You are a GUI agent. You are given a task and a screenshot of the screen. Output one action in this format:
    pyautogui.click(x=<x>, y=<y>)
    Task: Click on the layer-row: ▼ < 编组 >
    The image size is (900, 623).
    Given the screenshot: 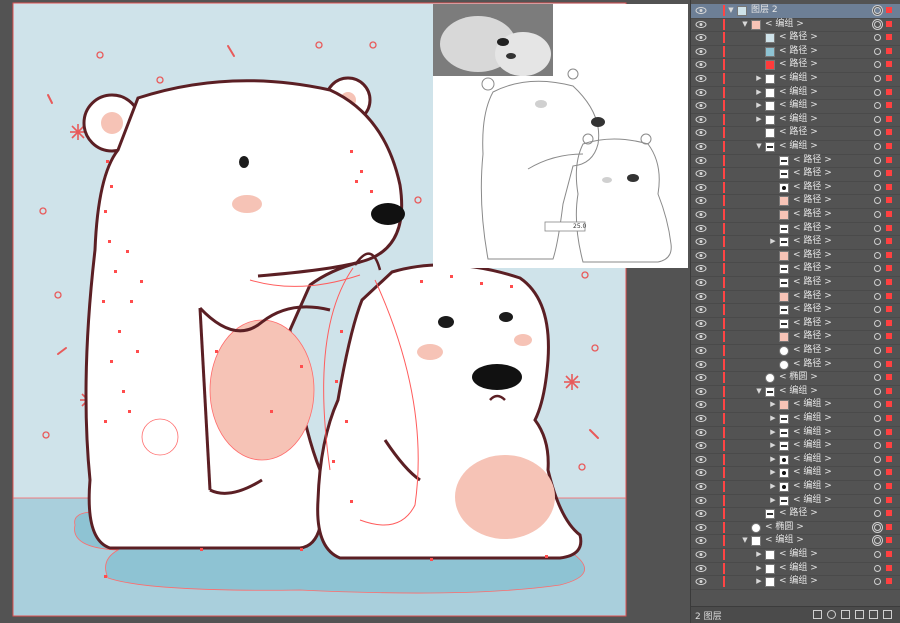 What is the action you would take?
    pyautogui.click(x=795, y=25)
    